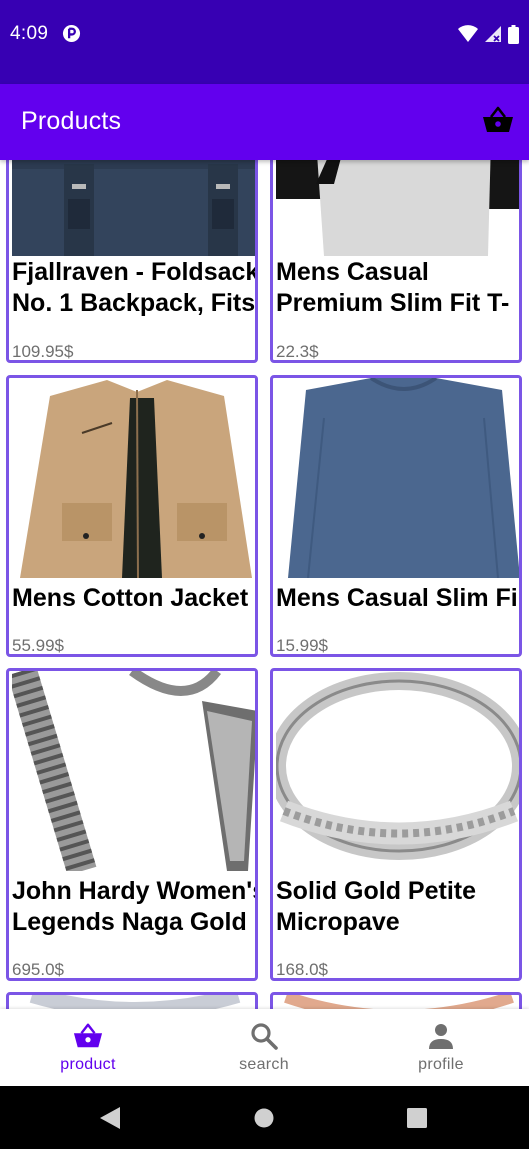 The image size is (529, 1149). What do you see at coordinates (297, 351) in the screenshot?
I see `product-price: 22.3$` at bounding box center [297, 351].